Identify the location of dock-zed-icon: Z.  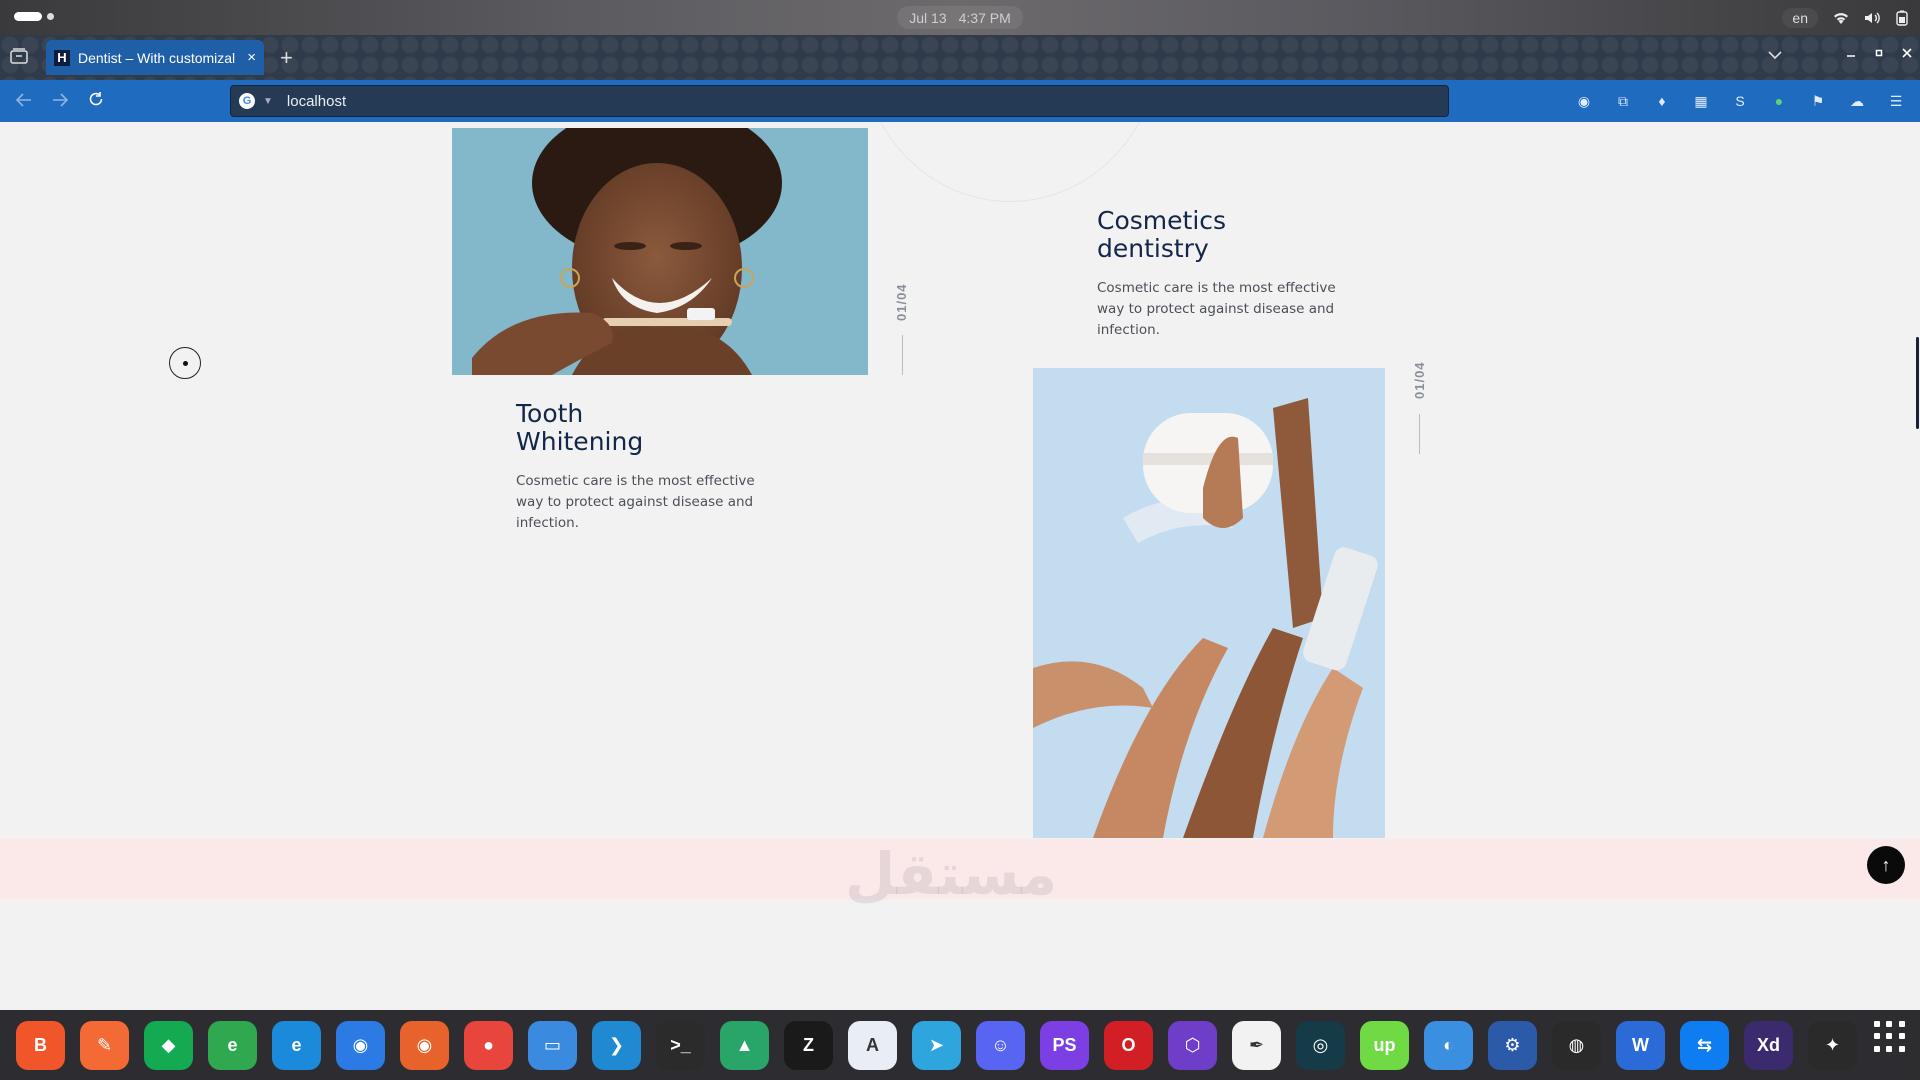
(808, 1045).